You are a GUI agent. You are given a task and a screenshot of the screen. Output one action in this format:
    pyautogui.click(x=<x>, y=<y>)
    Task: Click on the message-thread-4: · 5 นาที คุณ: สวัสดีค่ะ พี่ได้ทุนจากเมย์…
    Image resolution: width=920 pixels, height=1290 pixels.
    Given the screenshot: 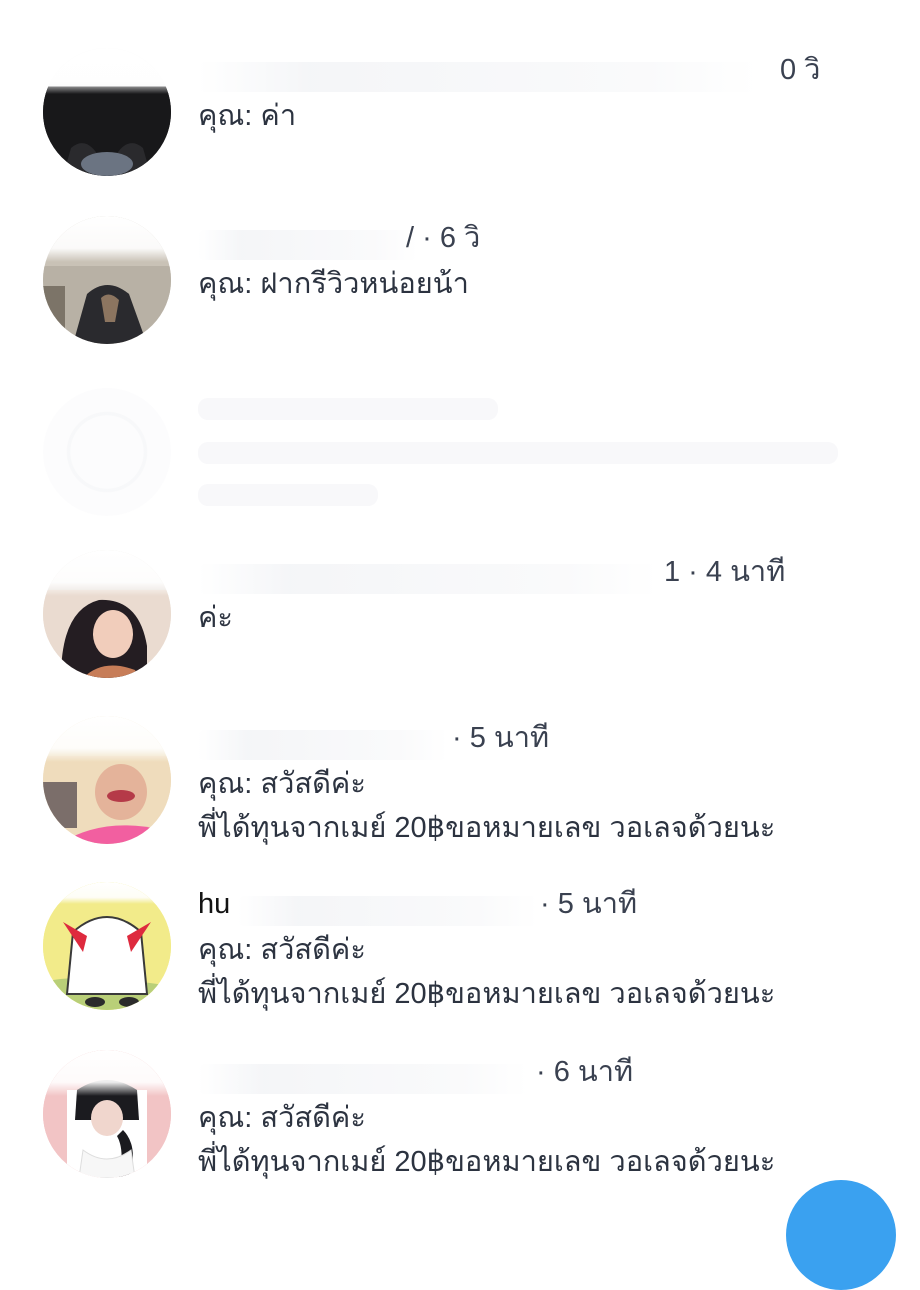 What is the action you would take?
    pyautogui.click(x=460, y=783)
    